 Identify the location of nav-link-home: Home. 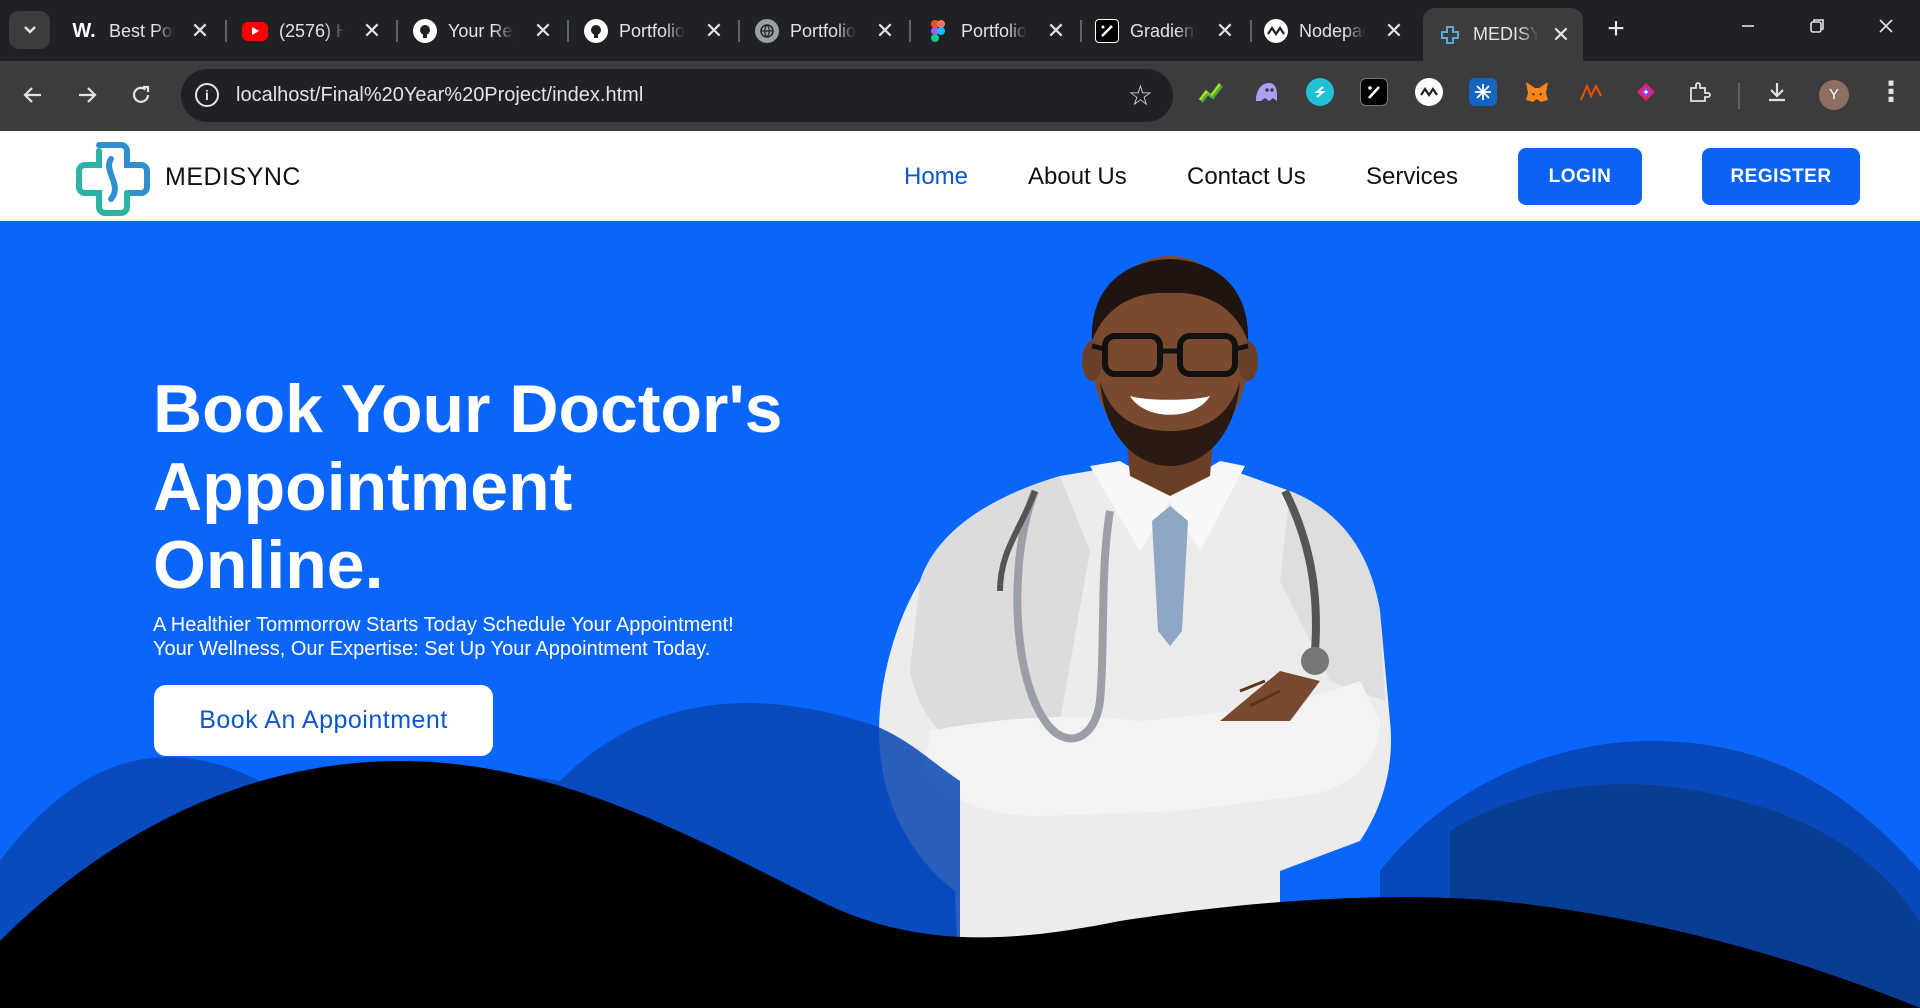
(936, 177).